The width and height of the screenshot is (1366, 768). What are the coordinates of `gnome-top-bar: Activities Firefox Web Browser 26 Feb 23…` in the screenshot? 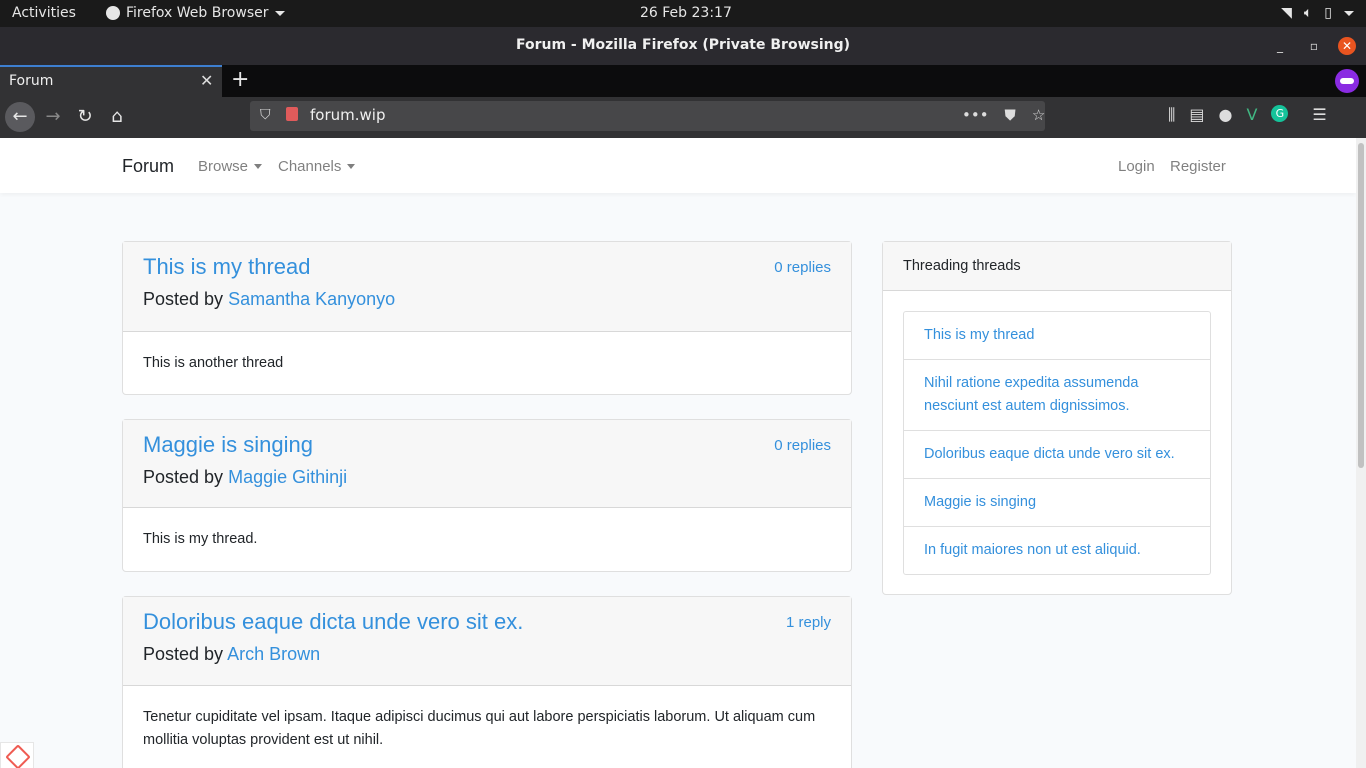 It's located at (683, 13).